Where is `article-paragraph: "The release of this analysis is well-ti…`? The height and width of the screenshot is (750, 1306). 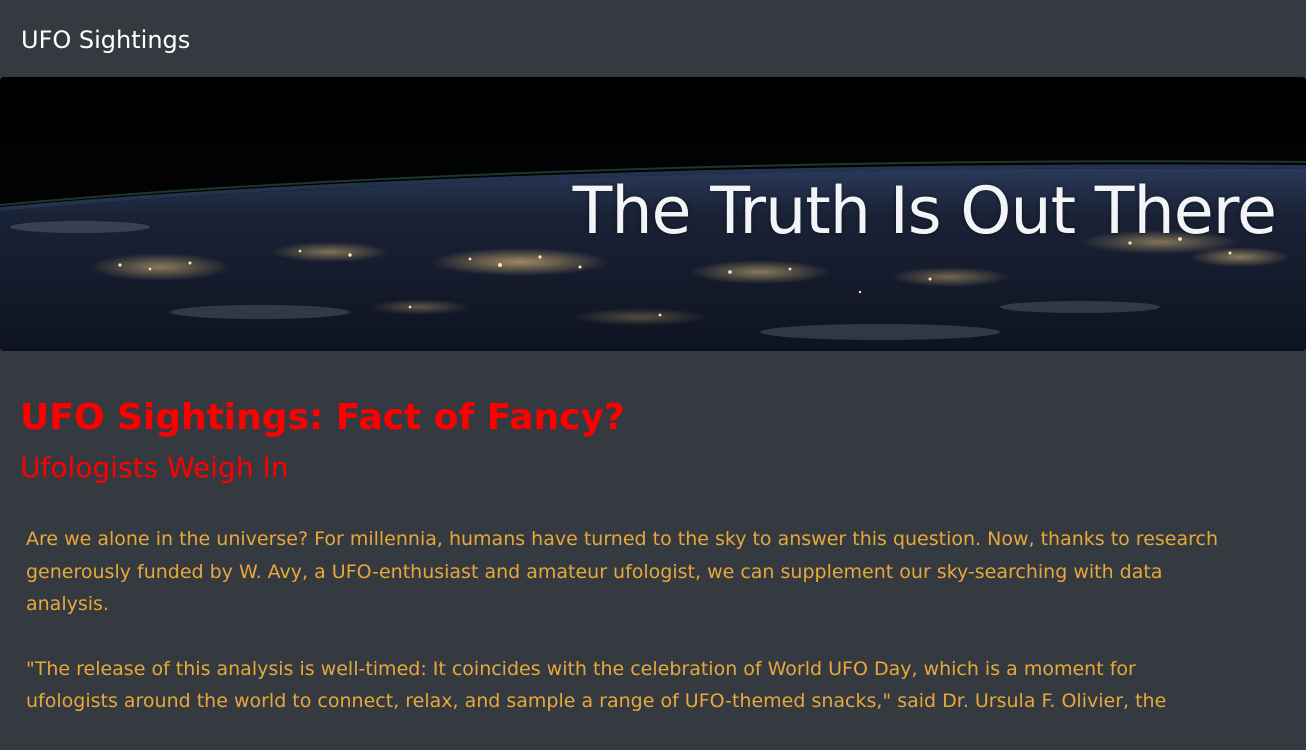
article-paragraph: "The release of this analysis is well-ti… is located at coordinates (596, 685).